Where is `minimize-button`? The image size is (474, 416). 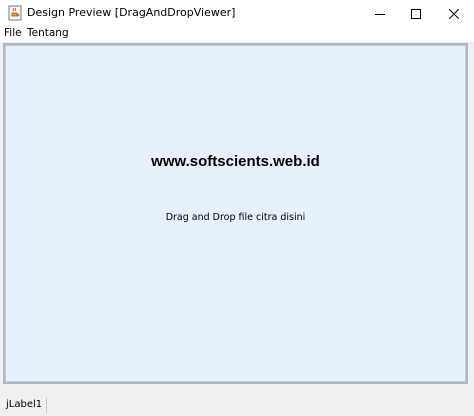
minimize-button is located at coordinates (380, 13).